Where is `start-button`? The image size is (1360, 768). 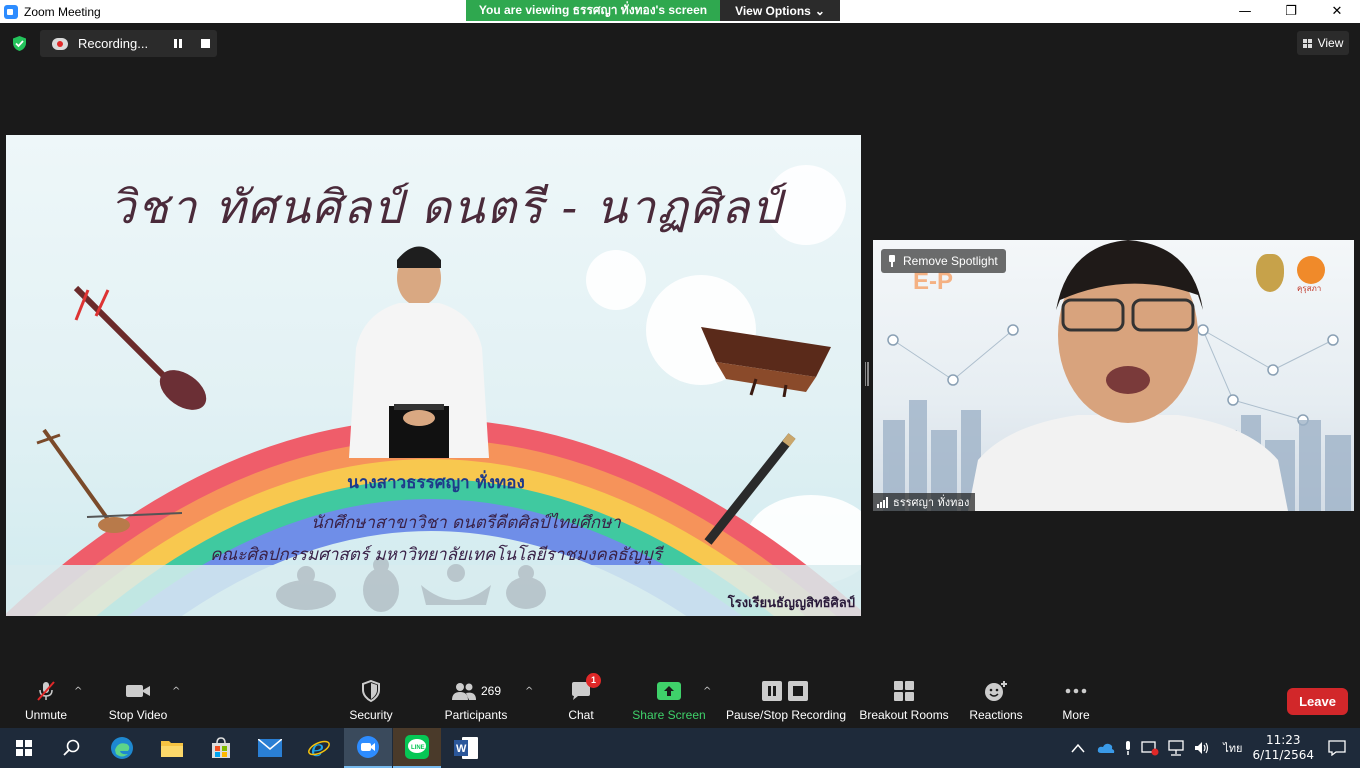
start-button is located at coordinates (24, 748).